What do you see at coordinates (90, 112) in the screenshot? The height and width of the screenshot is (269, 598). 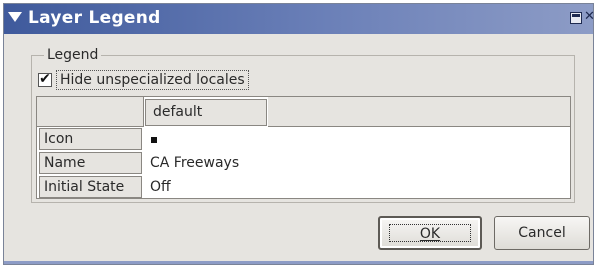 I see `table-corner-header` at bounding box center [90, 112].